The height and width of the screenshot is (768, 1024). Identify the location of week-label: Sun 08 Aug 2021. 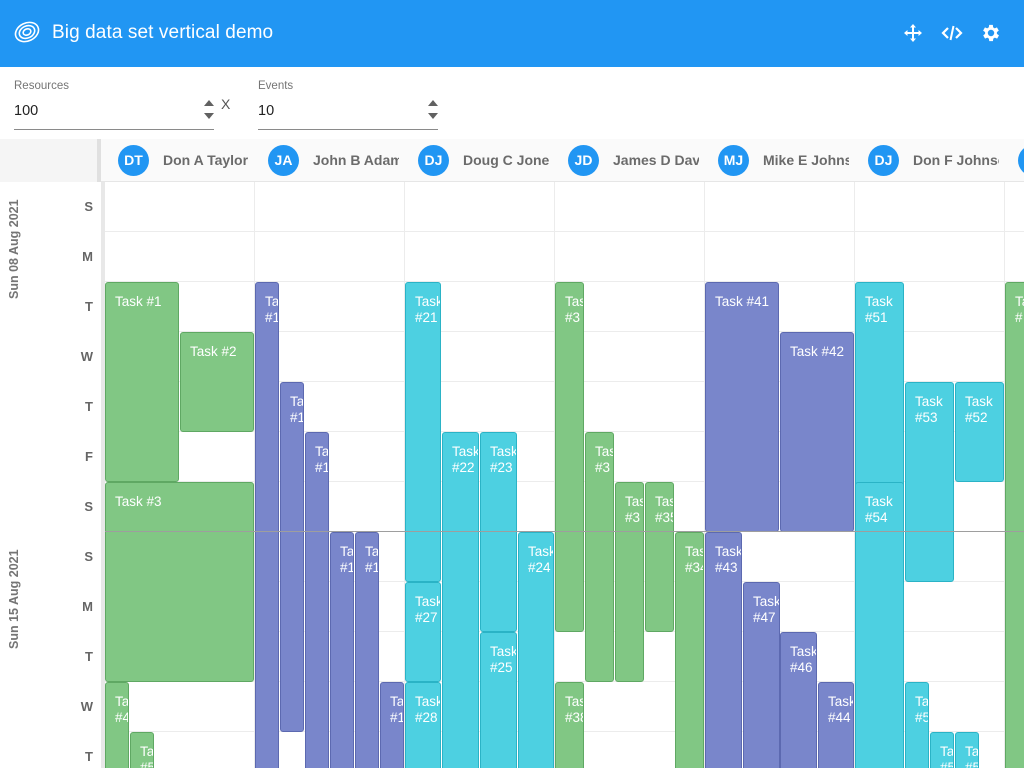
(14, 249).